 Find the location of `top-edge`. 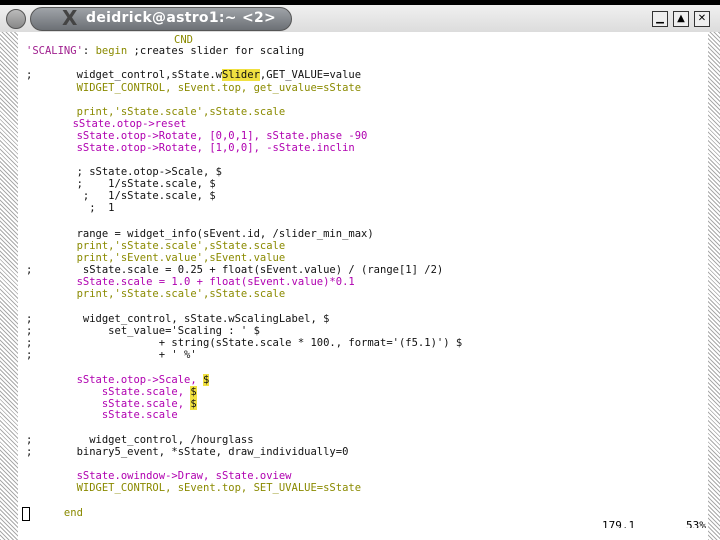

top-edge is located at coordinates (360, 2).